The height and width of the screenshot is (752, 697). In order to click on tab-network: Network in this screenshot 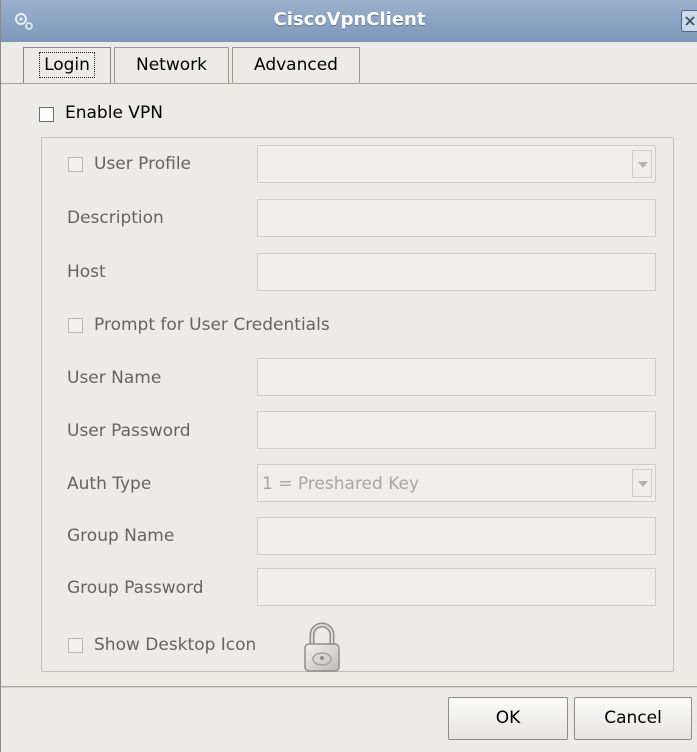, I will do `click(171, 65)`.